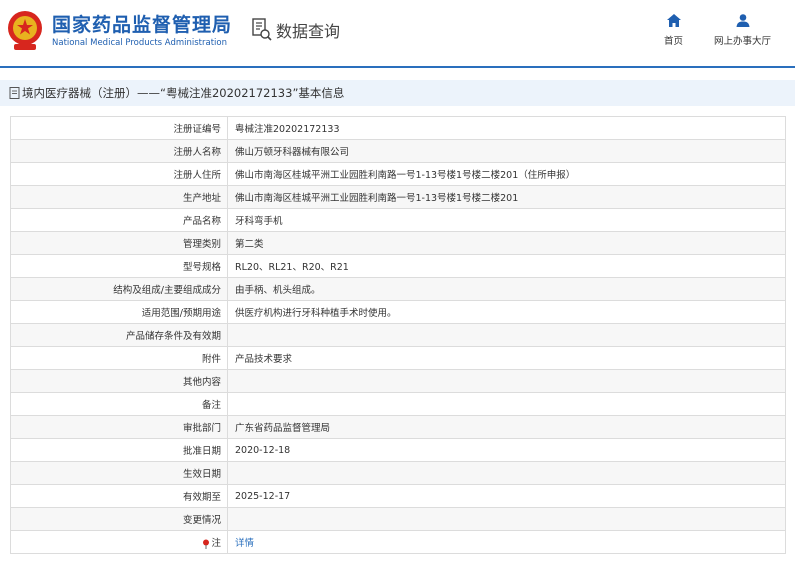  What do you see at coordinates (506, 266) in the screenshot?
I see `row-value: RL20、RL21、R20、R21` at bounding box center [506, 266].